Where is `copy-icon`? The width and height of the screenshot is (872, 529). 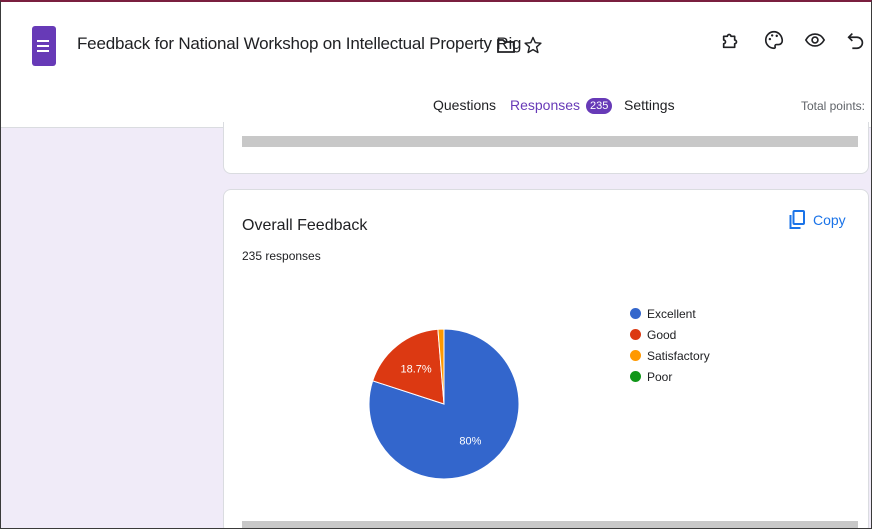
copy-icon is located at coordinates (797, 219).